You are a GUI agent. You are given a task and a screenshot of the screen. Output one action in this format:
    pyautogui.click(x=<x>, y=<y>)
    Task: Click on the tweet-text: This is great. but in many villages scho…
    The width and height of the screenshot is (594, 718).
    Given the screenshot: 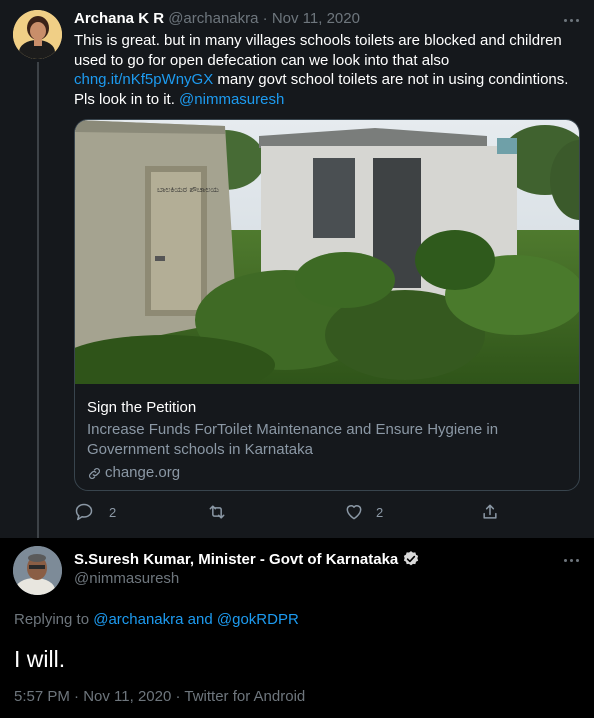 What is the action you would take?
    pyautogui.click(x=329, y=70)
    